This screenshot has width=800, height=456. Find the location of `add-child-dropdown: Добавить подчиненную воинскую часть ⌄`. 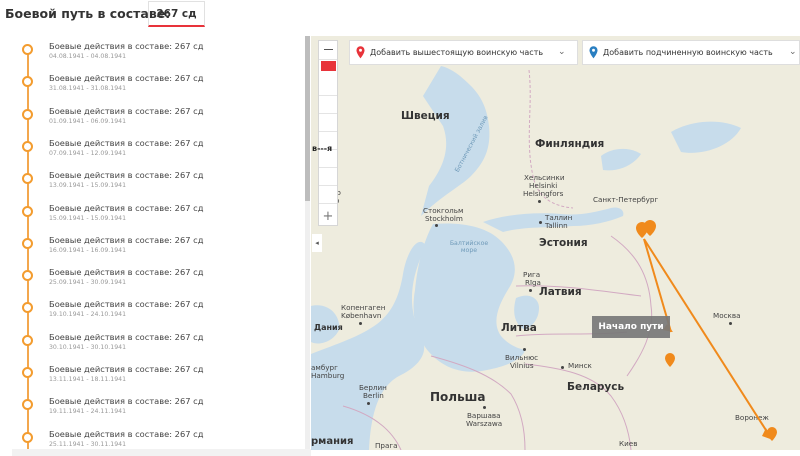

add-child-dropdown: Добавить подчиненную воинскую часть ⌄ is located at coordinates (691, 52).